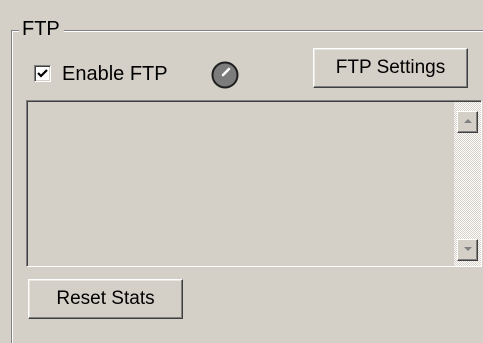  Describe the element at coordinates (390, 68) in the screenshot. I see `ftp-settings-button: FTP Settings` at that location.